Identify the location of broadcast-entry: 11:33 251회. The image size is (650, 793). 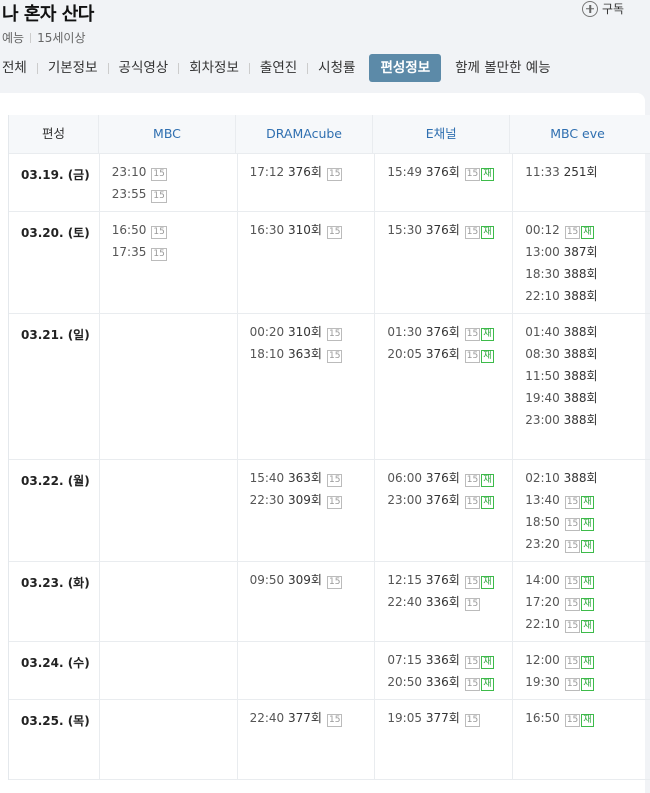
(587, 175).